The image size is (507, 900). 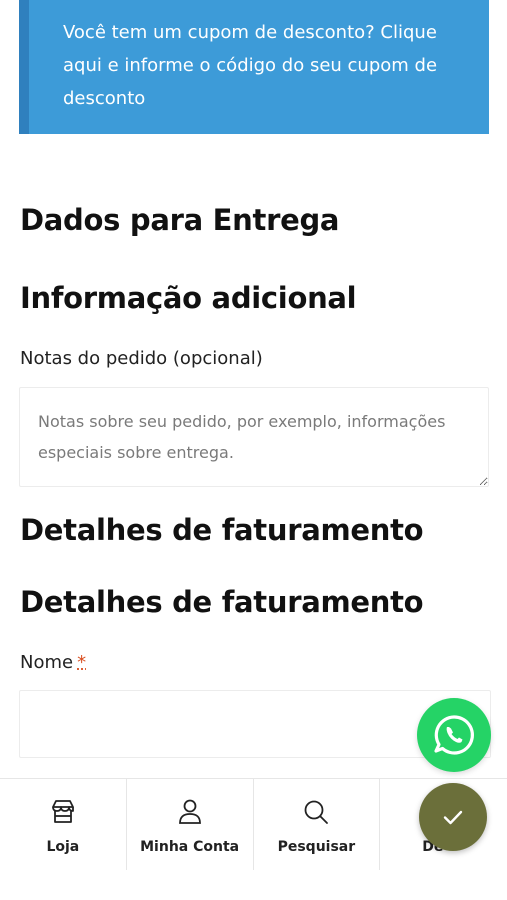 What do you see at coordinates (316, 812) in the screenshot?
I see `search-icon` at bounding box center [316, 812].